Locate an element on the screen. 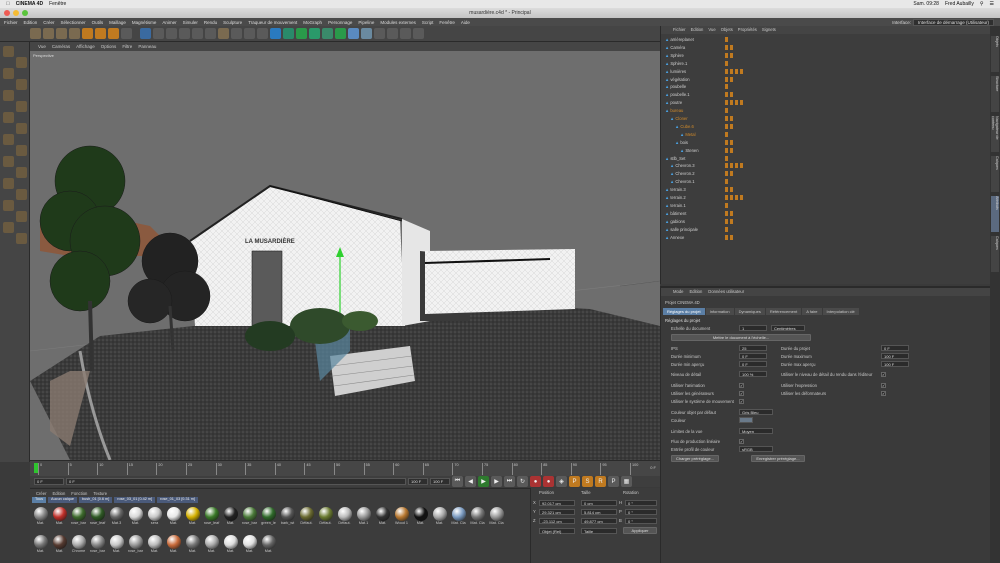 This screenshot has height=563, width=1000. coord-rotation-field: 0 ° is located at coordinates (641, 512).